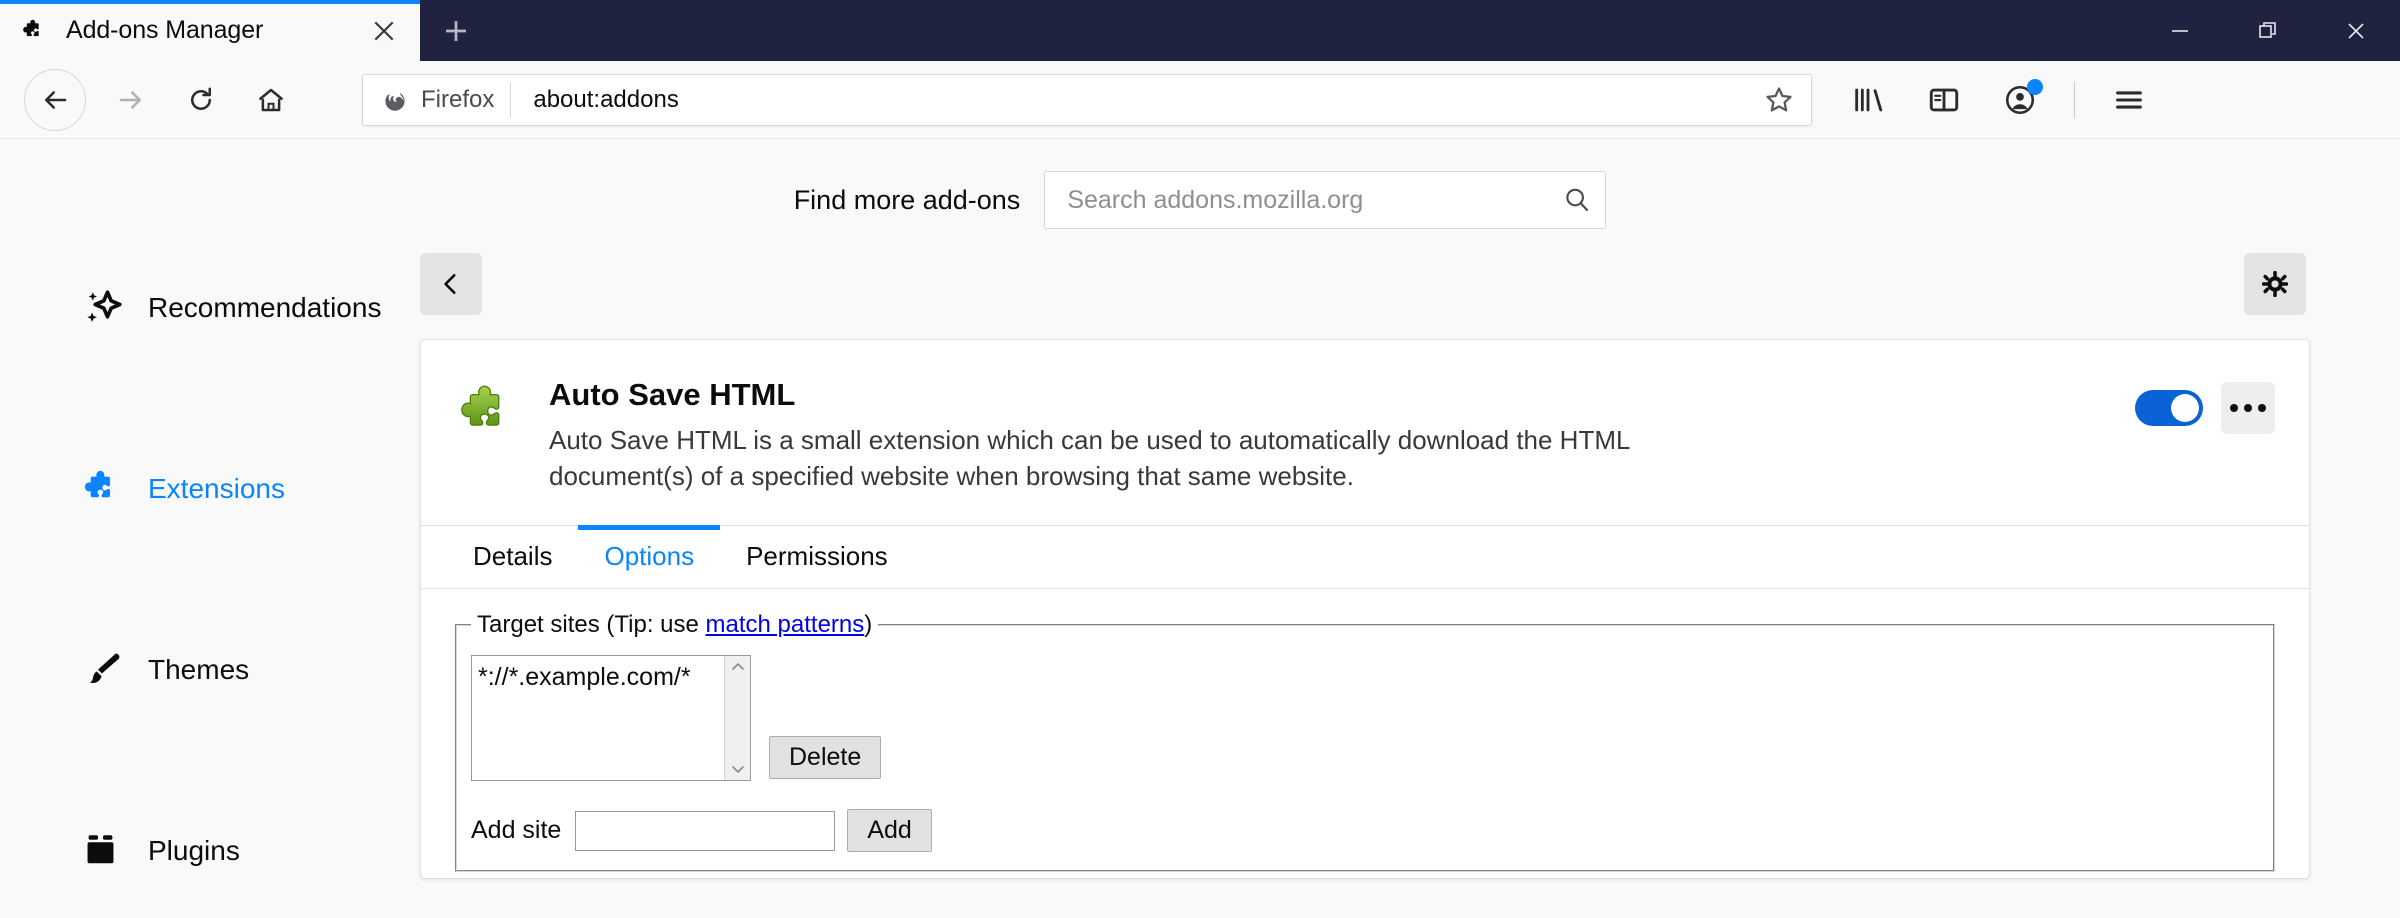 Image resolution: width=2400 pixels, height=918 pixels. I want to click on back-to-list-button, so click(451, 284).